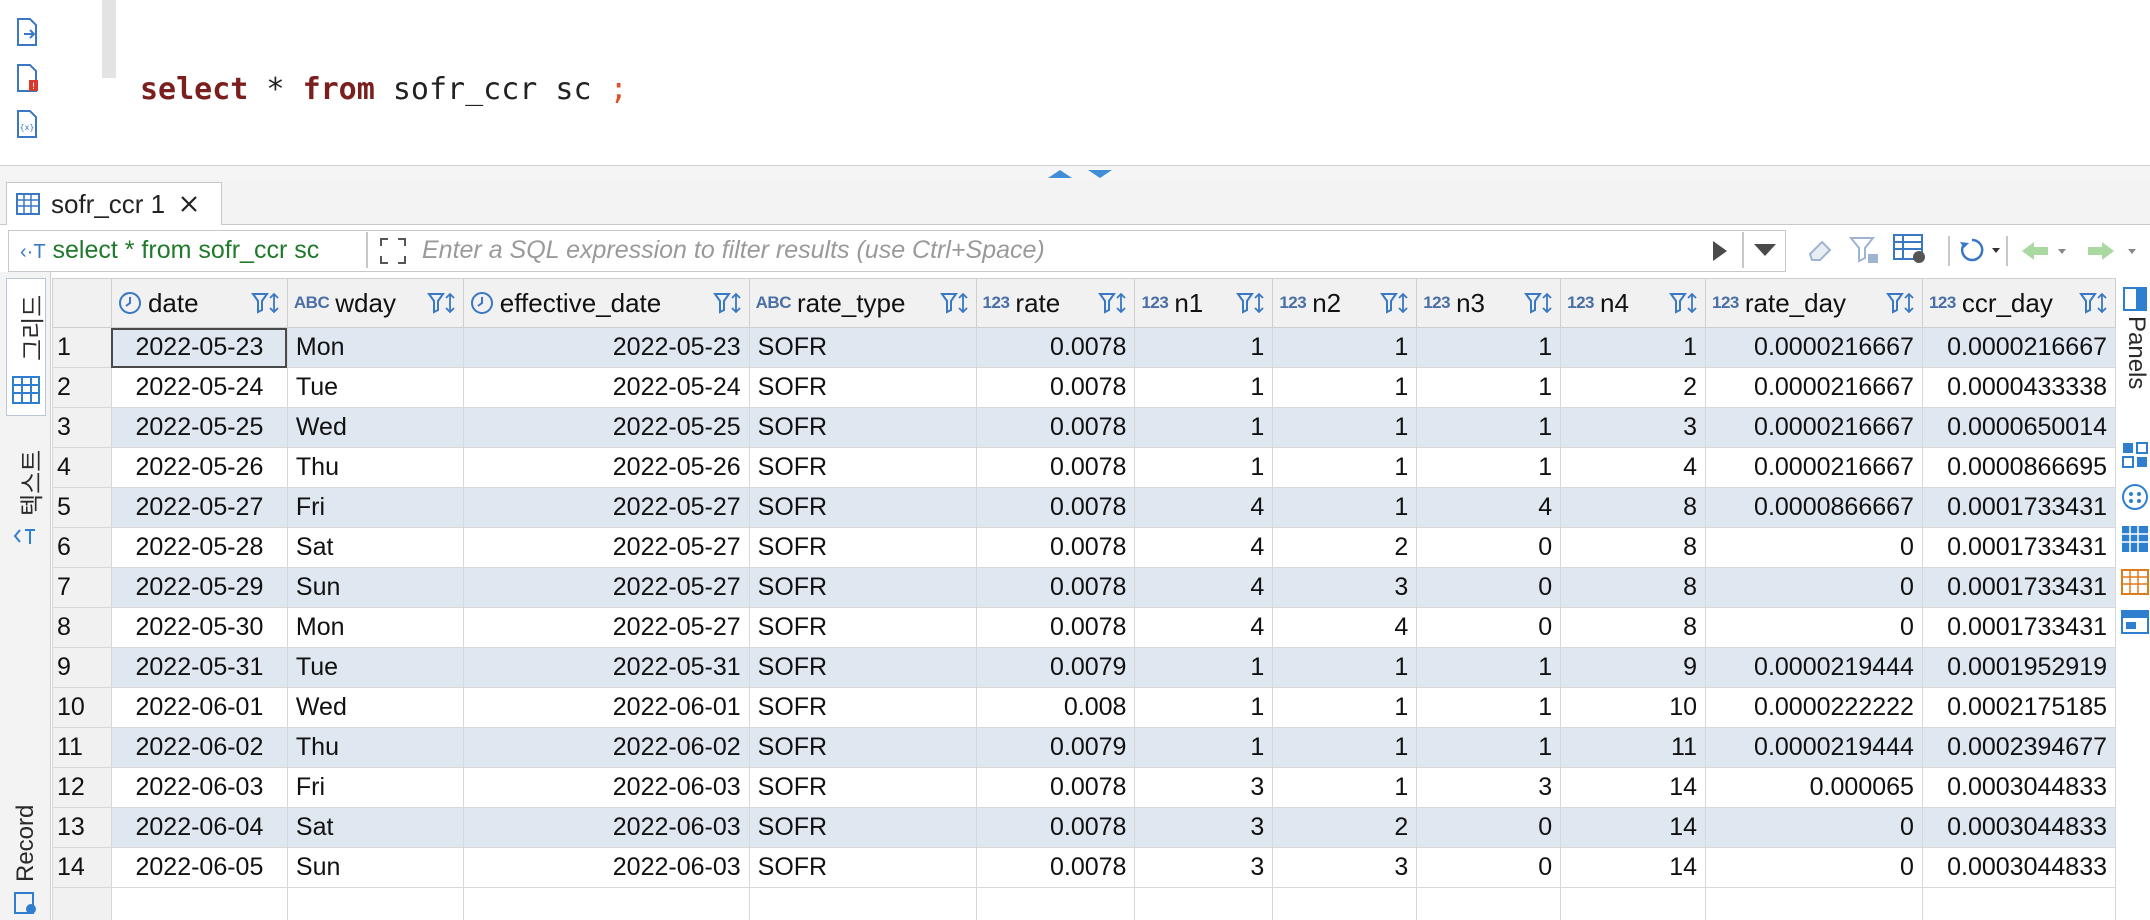  Describe the element at coordinates (199, 427) in the screenshot. I see `cell-date: 2022-05-25` at that location.